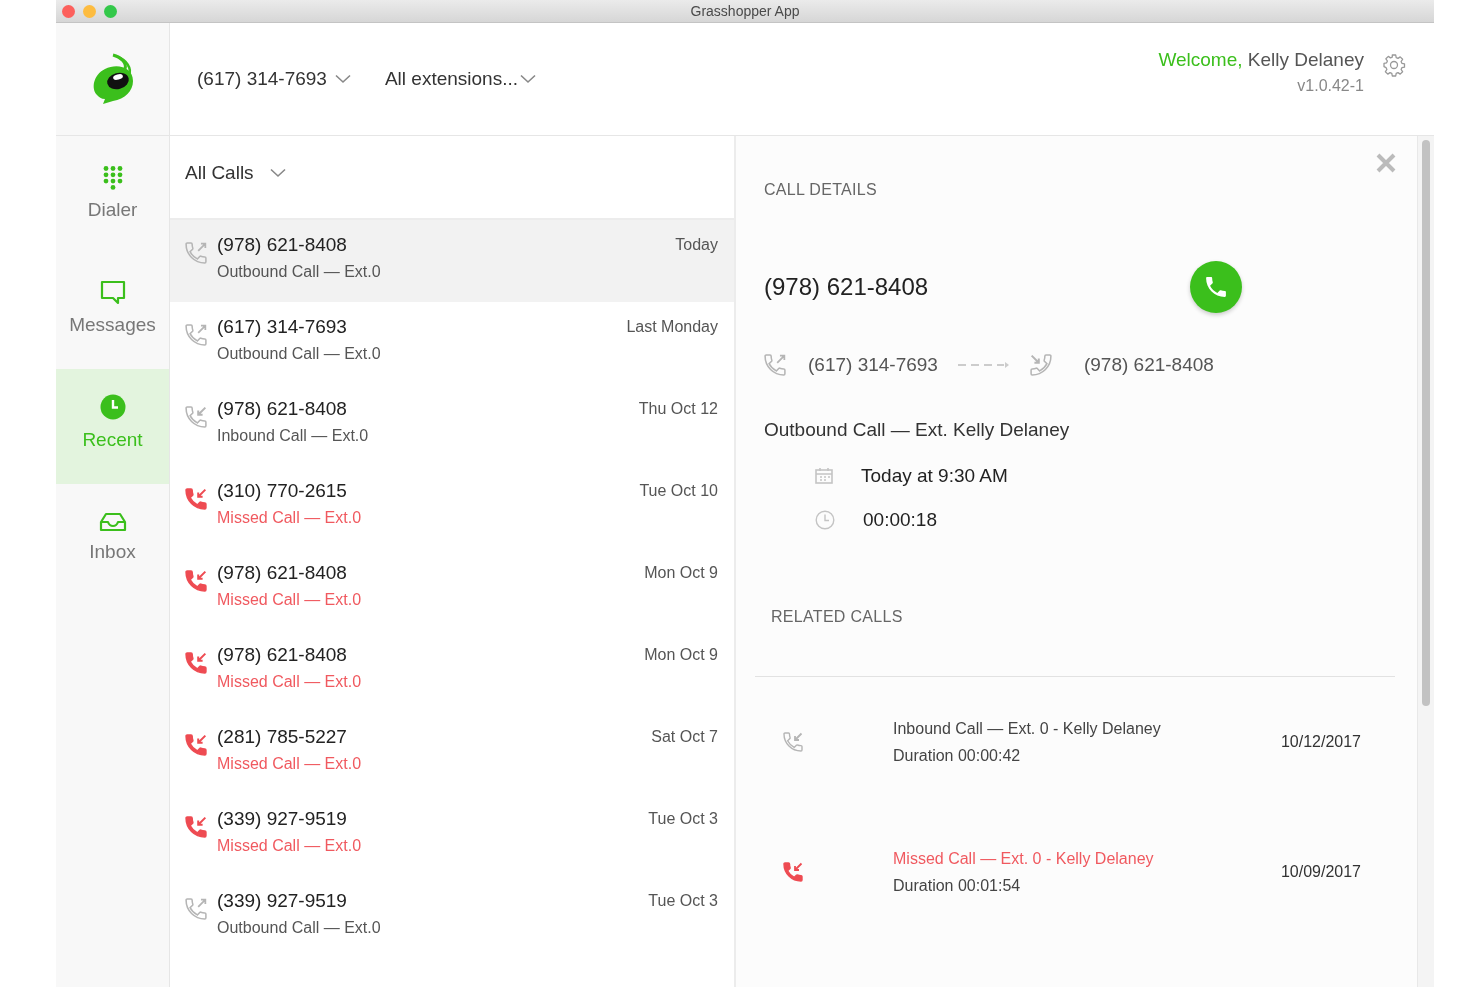 The height and width of the screenshot is (987, 1480). Describe the element at coordinates (282, 737) in the screenshot. I see `phone-number: (281) 785-5227` at that location.